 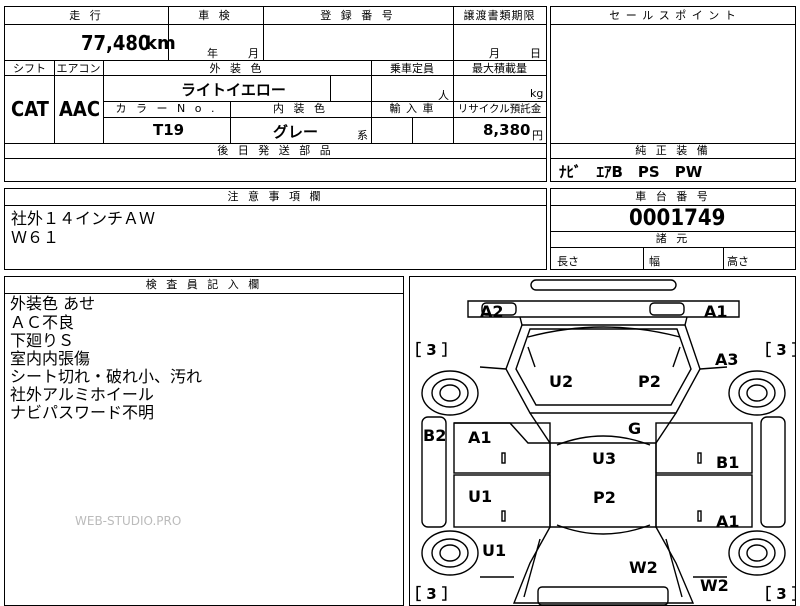 I want to click on shaken-header: 車 検, so click(x=215, y=15).